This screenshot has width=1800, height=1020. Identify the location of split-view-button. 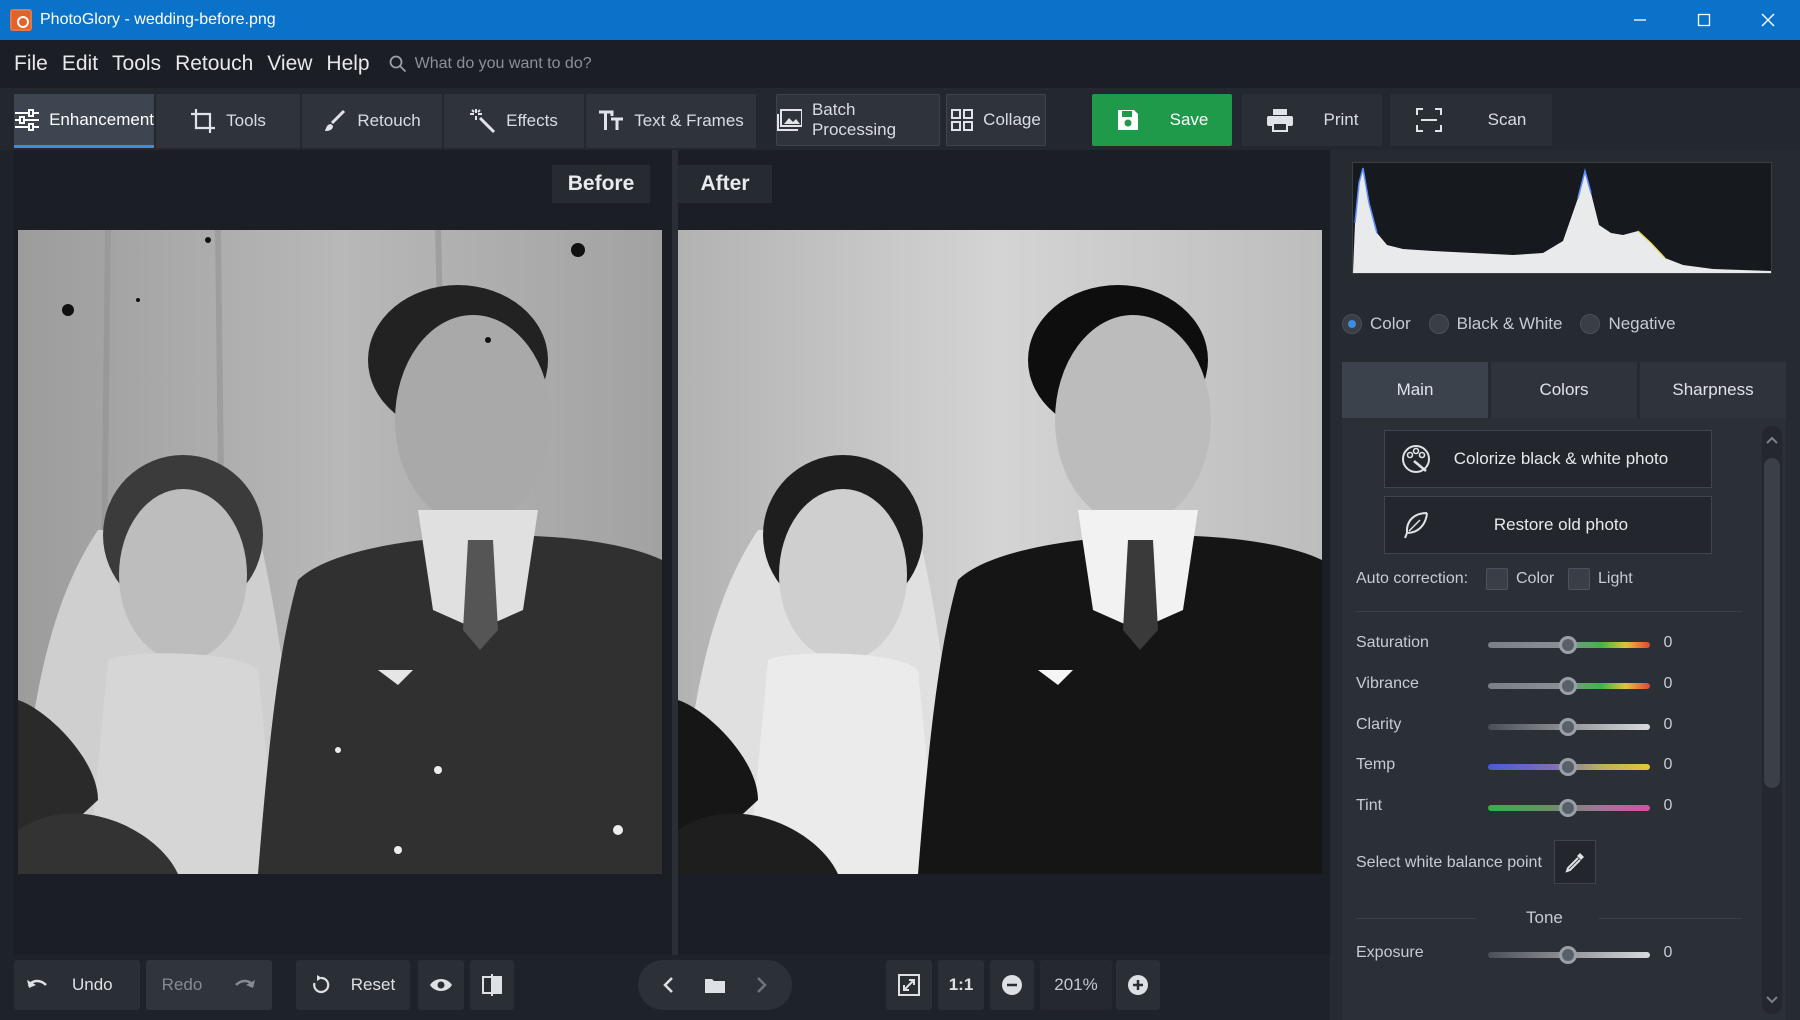
(492, 985).